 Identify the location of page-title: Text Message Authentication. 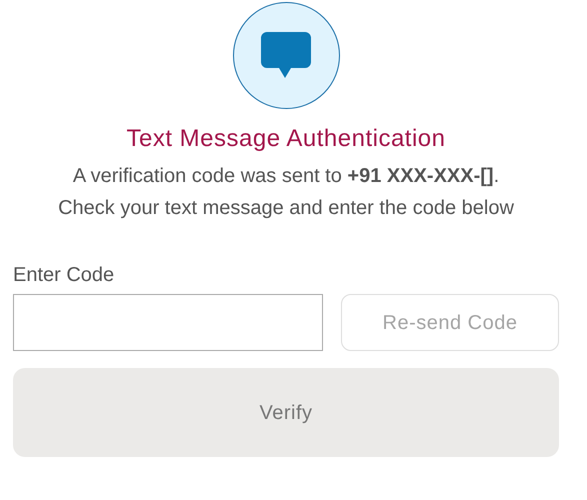
(286, 139).